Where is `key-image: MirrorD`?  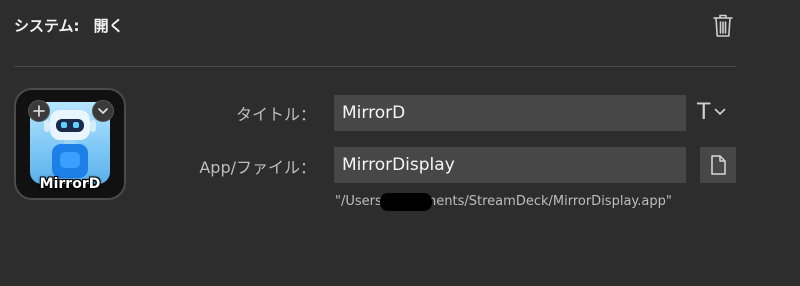
key-image: MirrorD is located at coordinates (70, 144).